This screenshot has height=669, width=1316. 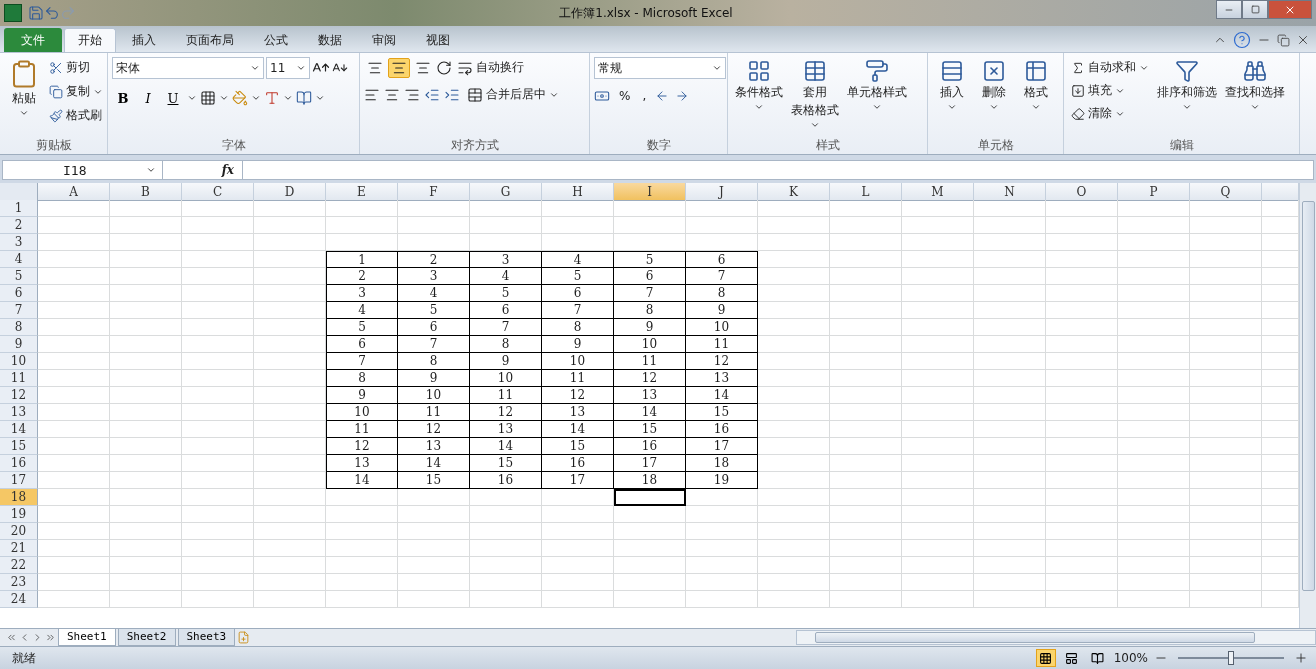 What do you see at coordinates (399, 67) in the screenshot?
I see `vertical-align-button` at bounding box center [399, 67].